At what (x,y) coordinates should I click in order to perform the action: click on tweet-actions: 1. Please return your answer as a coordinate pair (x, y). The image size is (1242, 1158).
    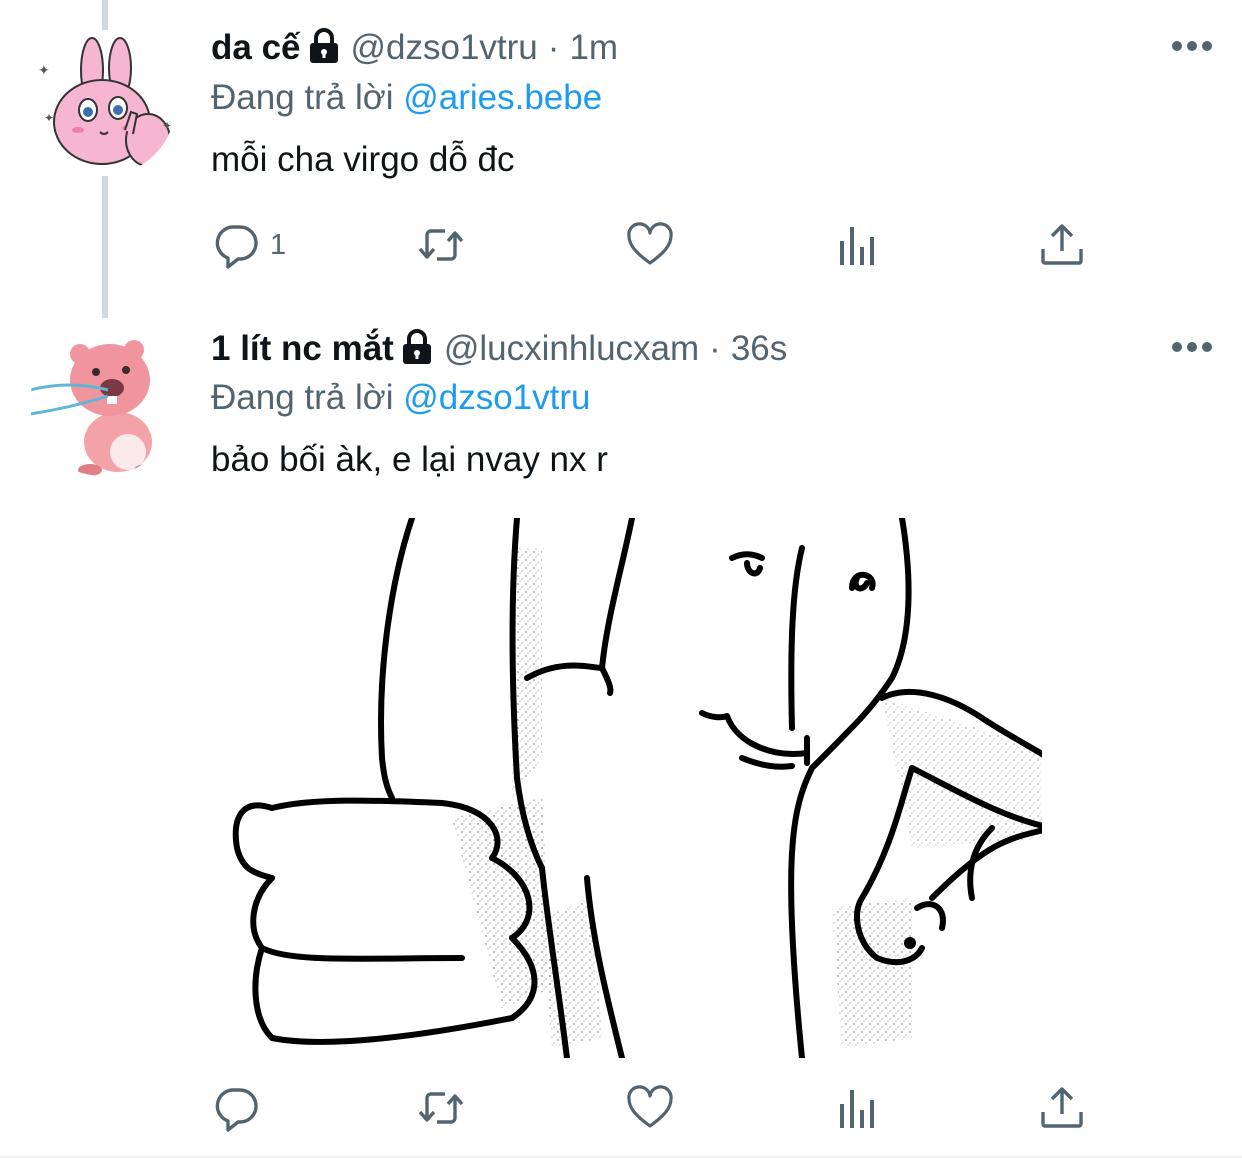
    Looking at the image, I should click on (652, 245).